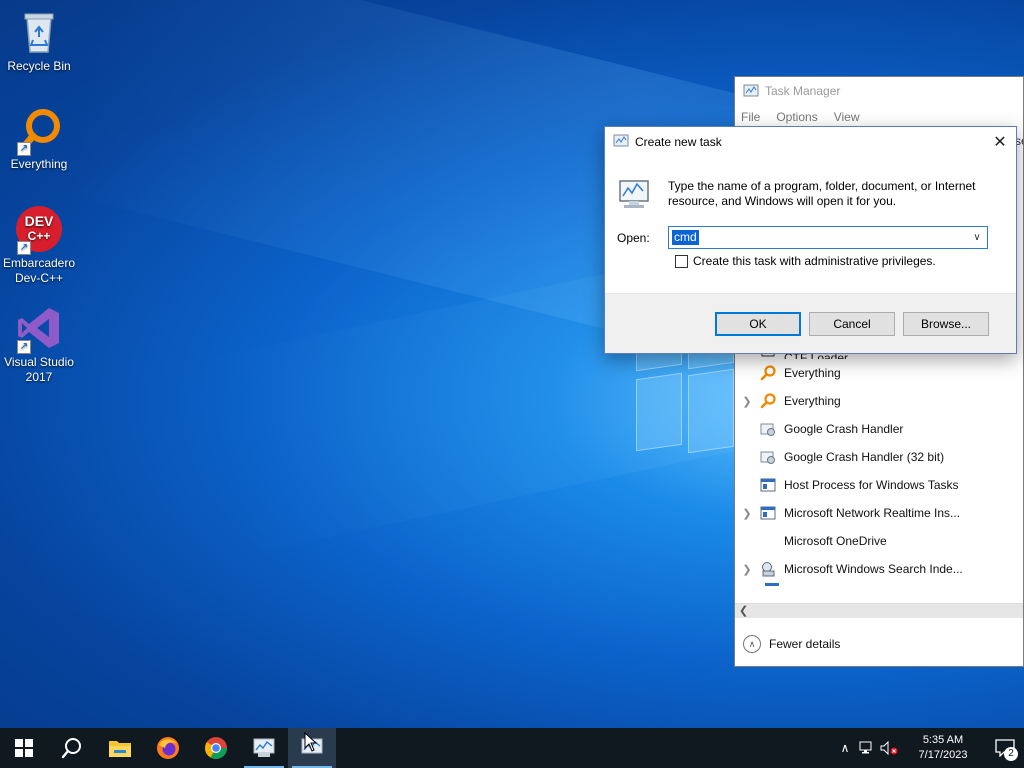 This screenshot has width=1024, height=768. I want to click on firefox-button, so click(168, 748).